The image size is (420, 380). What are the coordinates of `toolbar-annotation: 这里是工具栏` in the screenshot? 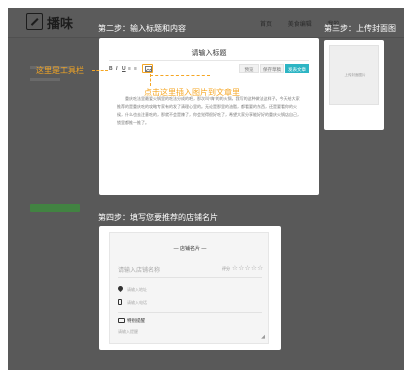 It's located at (60, 70).